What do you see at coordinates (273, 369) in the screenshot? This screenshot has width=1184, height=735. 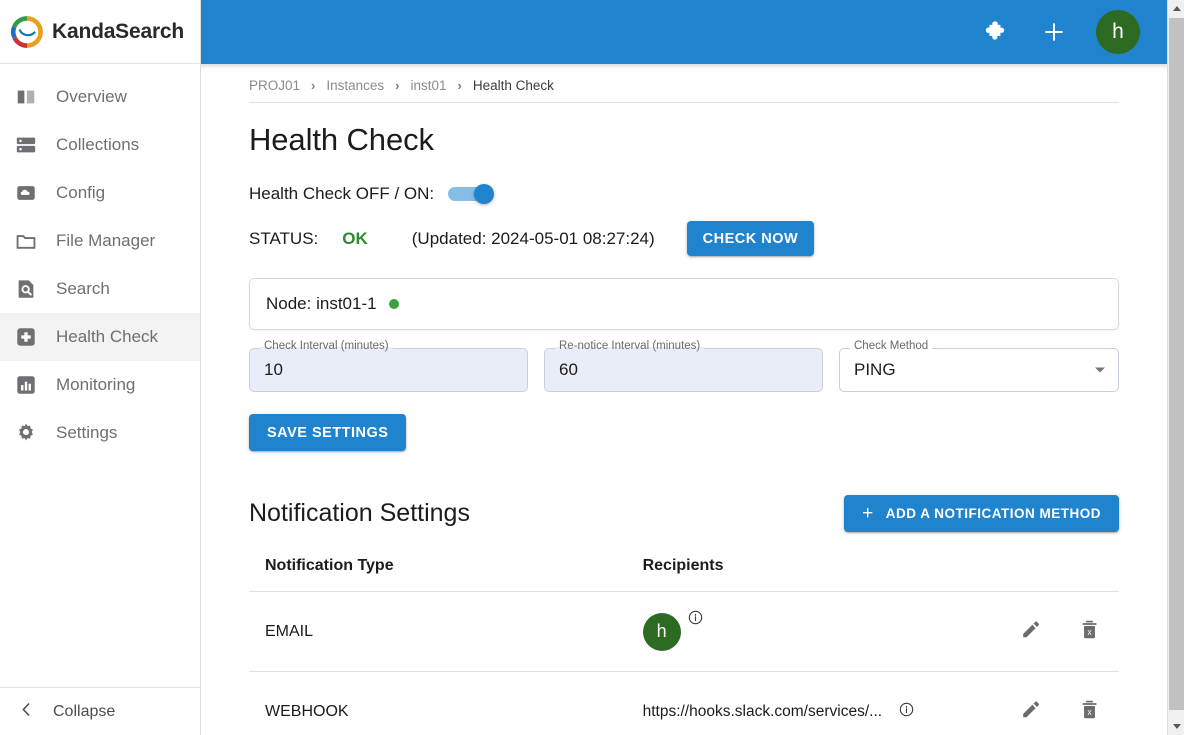 I see `check-interval-value: 10` at bounding box center [273, 369].